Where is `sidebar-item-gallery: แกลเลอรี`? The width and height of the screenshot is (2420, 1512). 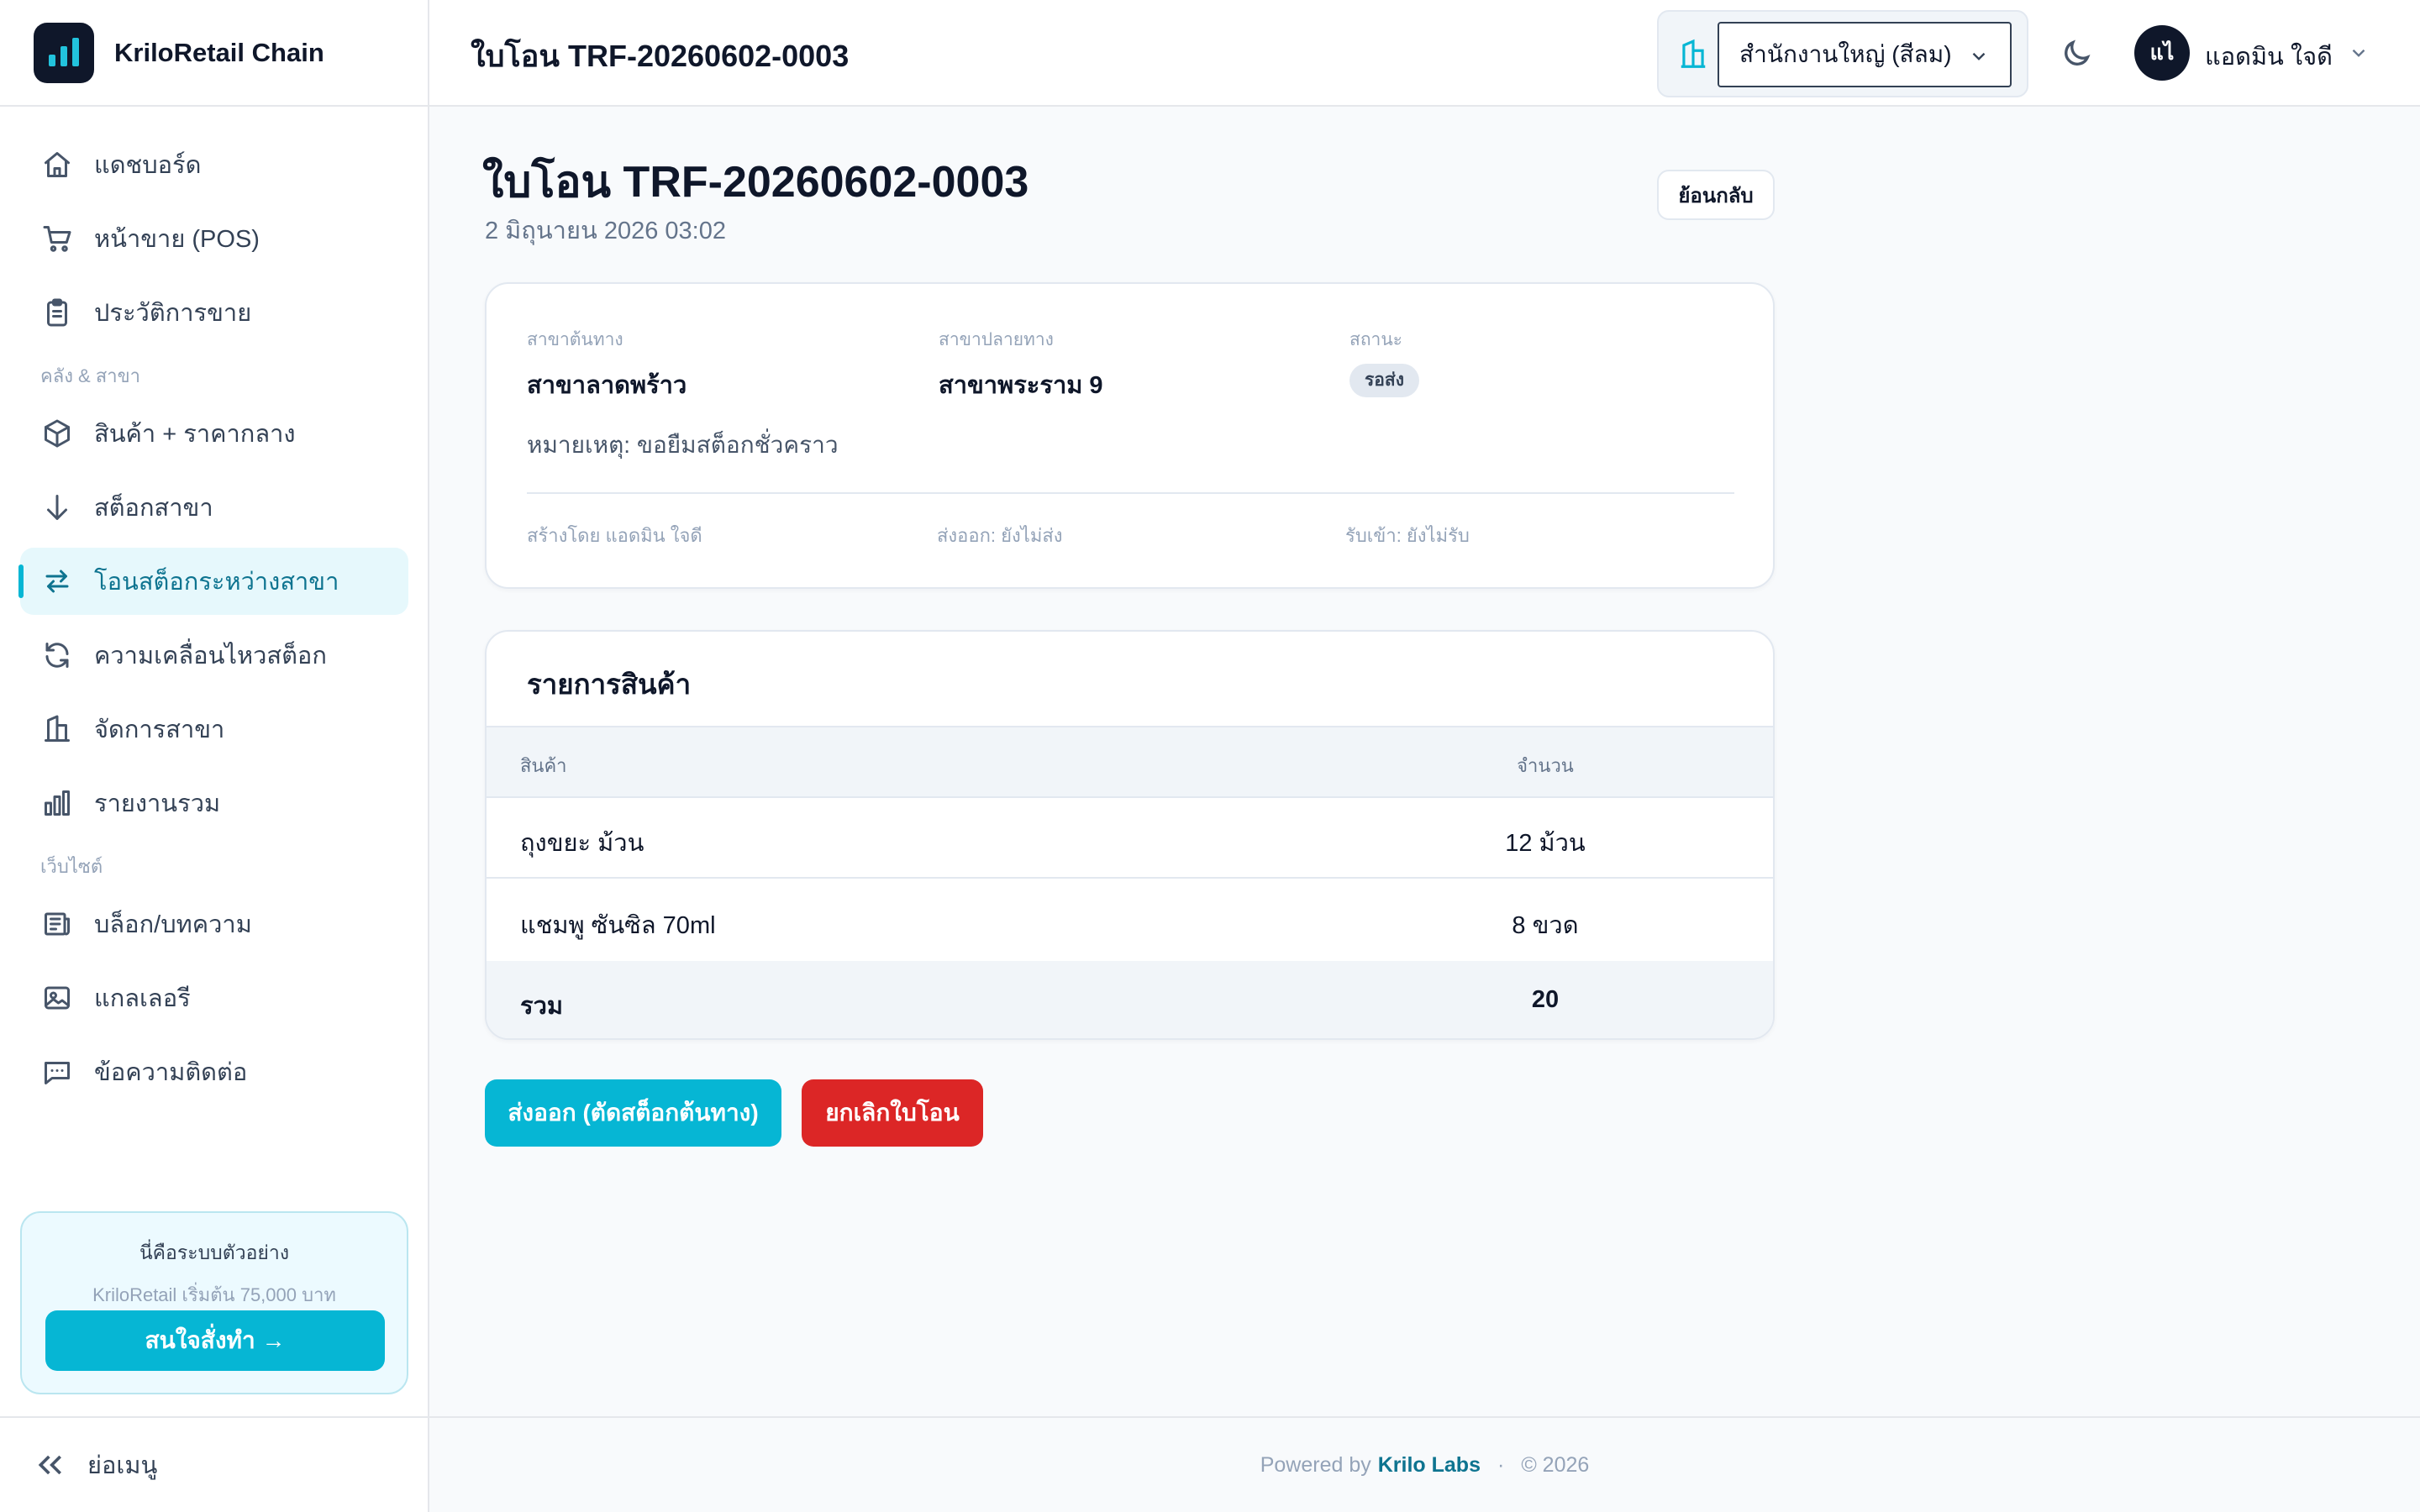 sidebar-item-gallery: แกลเลอรี is located at coordinates (214, 998).